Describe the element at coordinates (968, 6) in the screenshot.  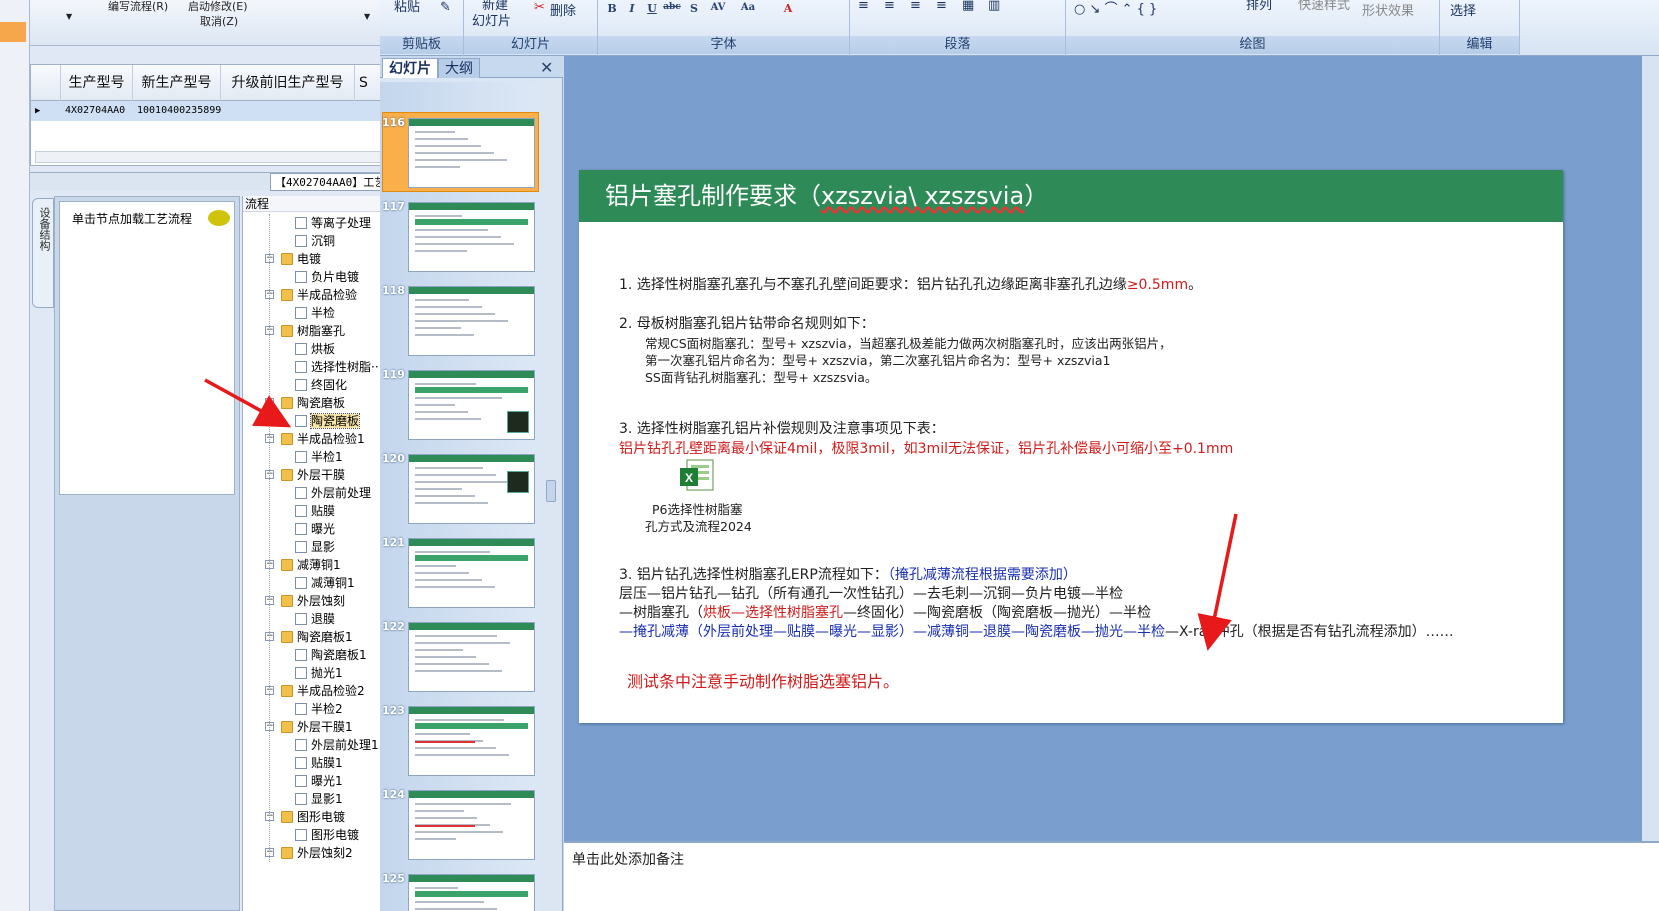
I see `distribute-icon: ▦` at that location.